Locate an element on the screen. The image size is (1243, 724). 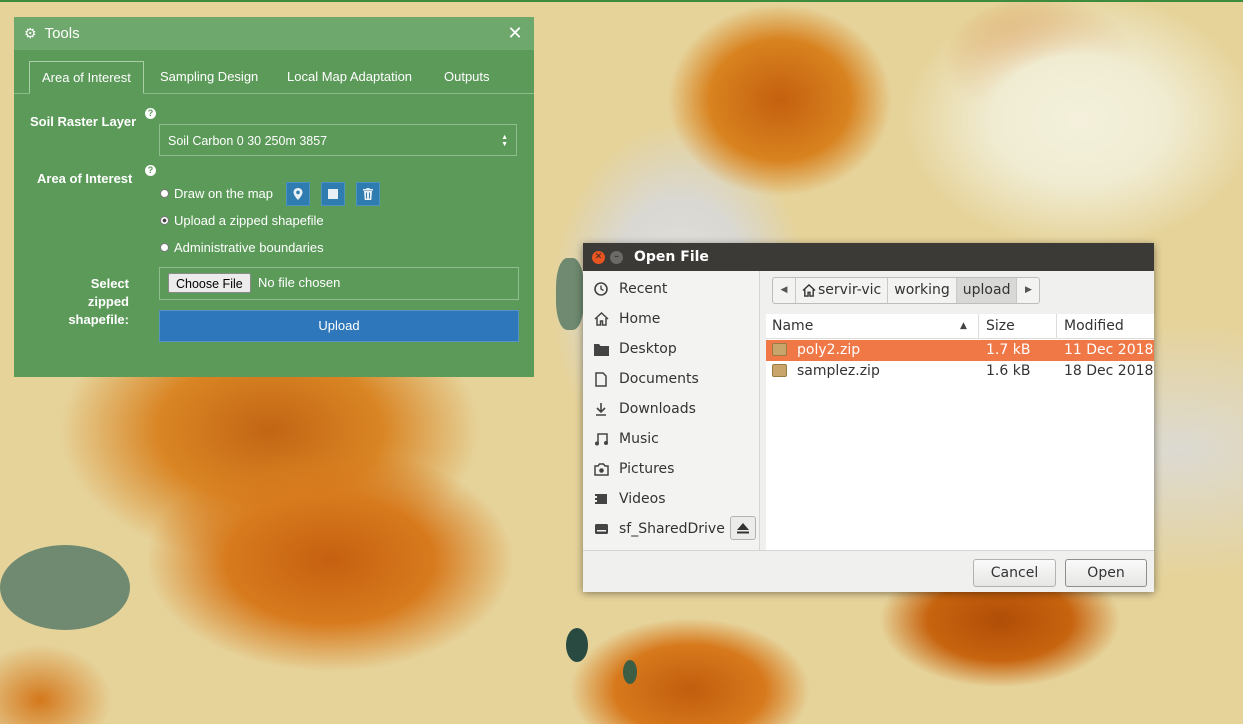
map-marker-tool-button is located at coordinates (298, 194).